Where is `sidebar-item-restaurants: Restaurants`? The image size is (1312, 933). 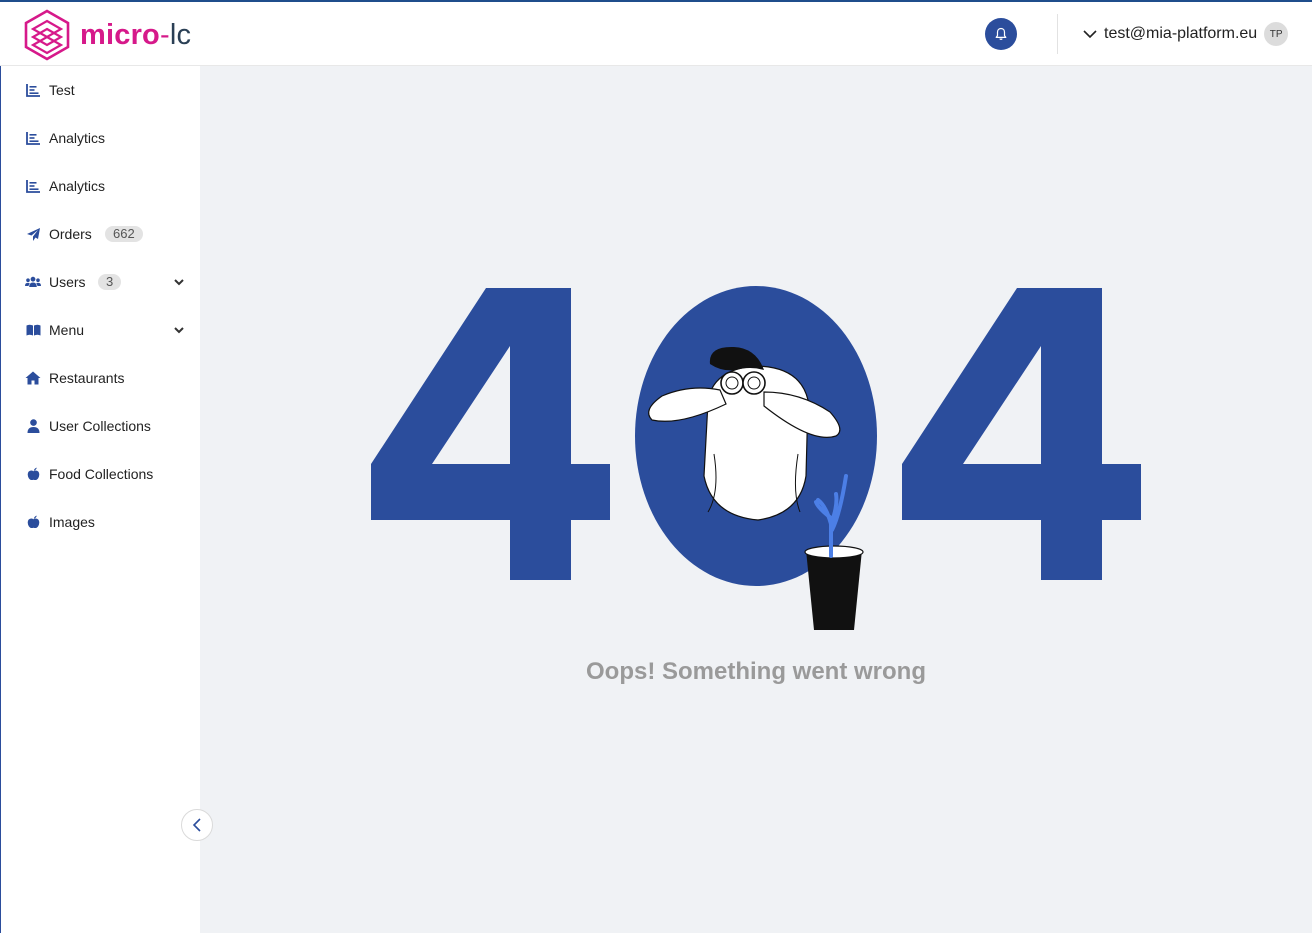 sidebar-item-restaurants: Restaurants is located at coordinates (101, 378).